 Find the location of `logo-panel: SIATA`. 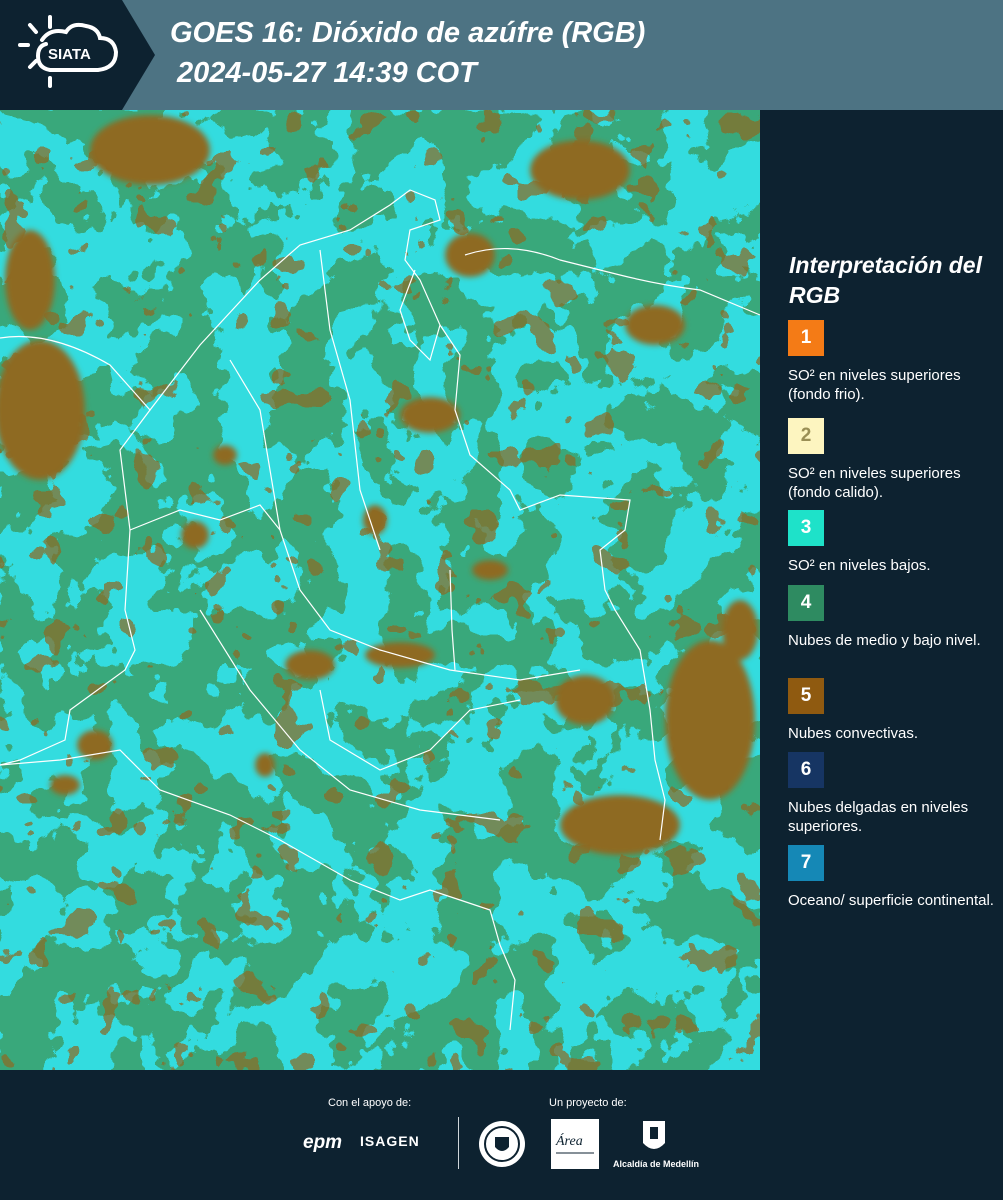

logo-panel: SIATA is located at coordinates (77, 55).